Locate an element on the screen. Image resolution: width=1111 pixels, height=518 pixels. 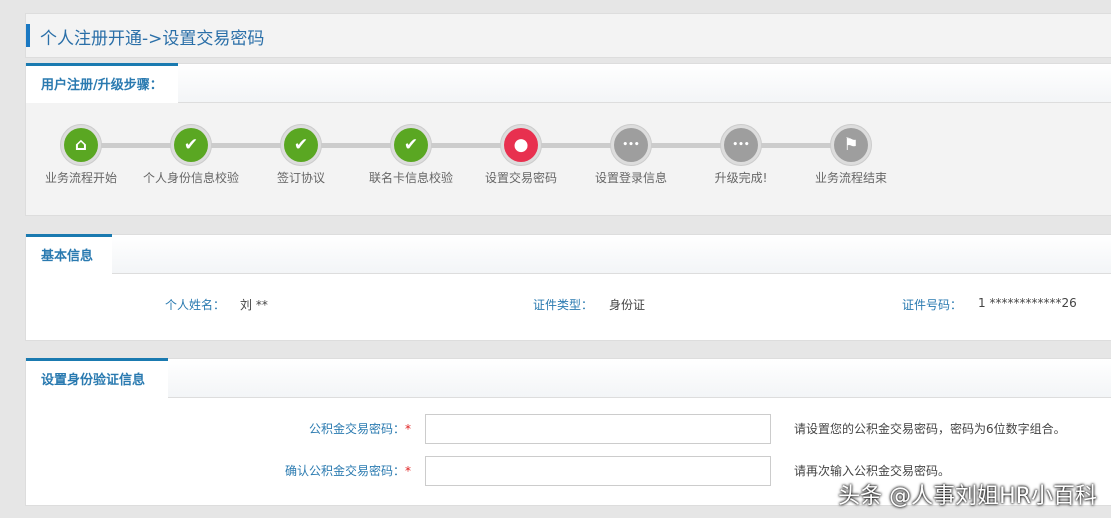
step-label: 业务流程结束 is located at coordinates (850, 178).